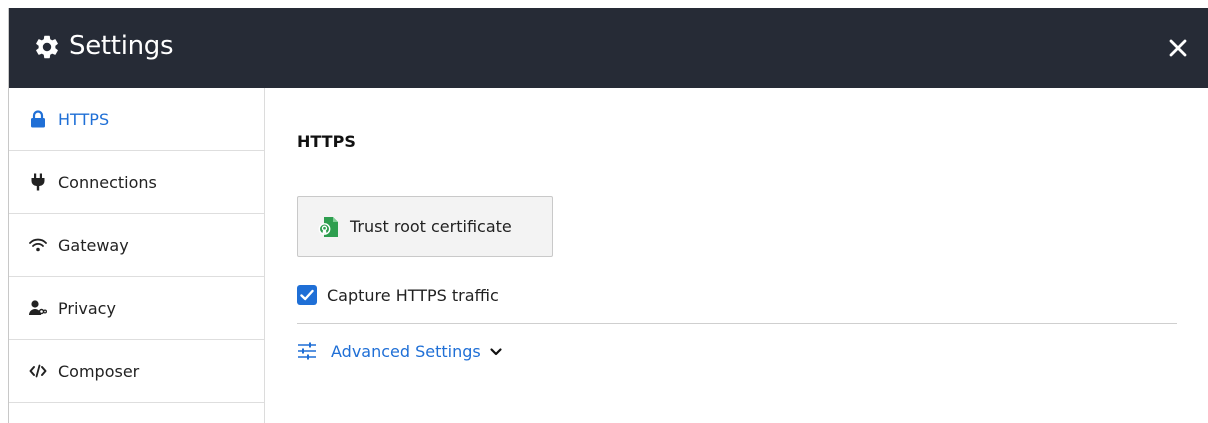 The height and width of the screenshot is (423, 1208). I want to click on plug-icon, so click(38, 182).